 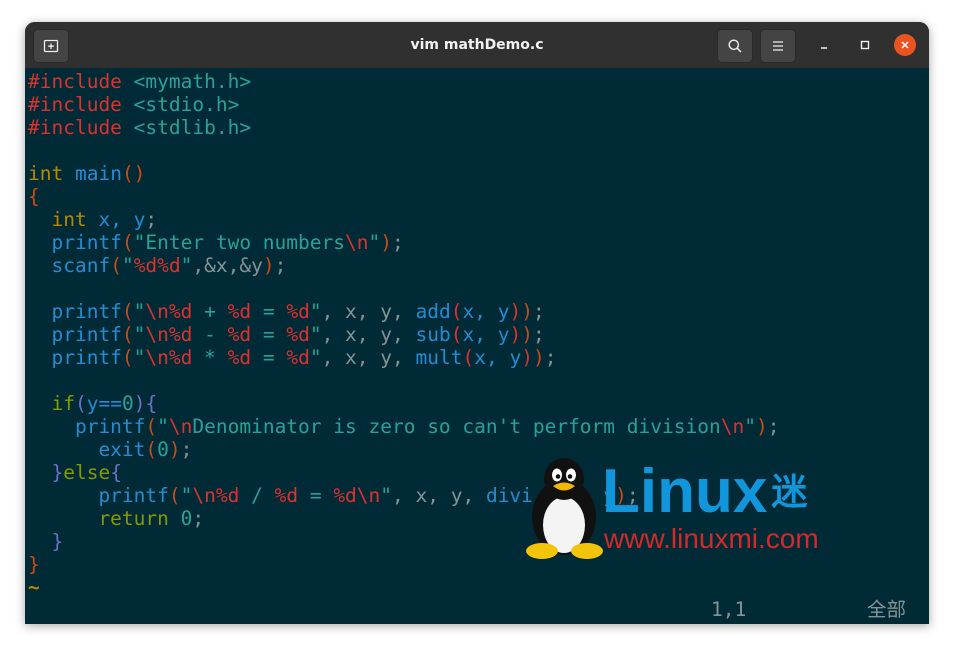 I want to click on code-line: printf("Enter two numbers\n");, so click(x=216, y=242).